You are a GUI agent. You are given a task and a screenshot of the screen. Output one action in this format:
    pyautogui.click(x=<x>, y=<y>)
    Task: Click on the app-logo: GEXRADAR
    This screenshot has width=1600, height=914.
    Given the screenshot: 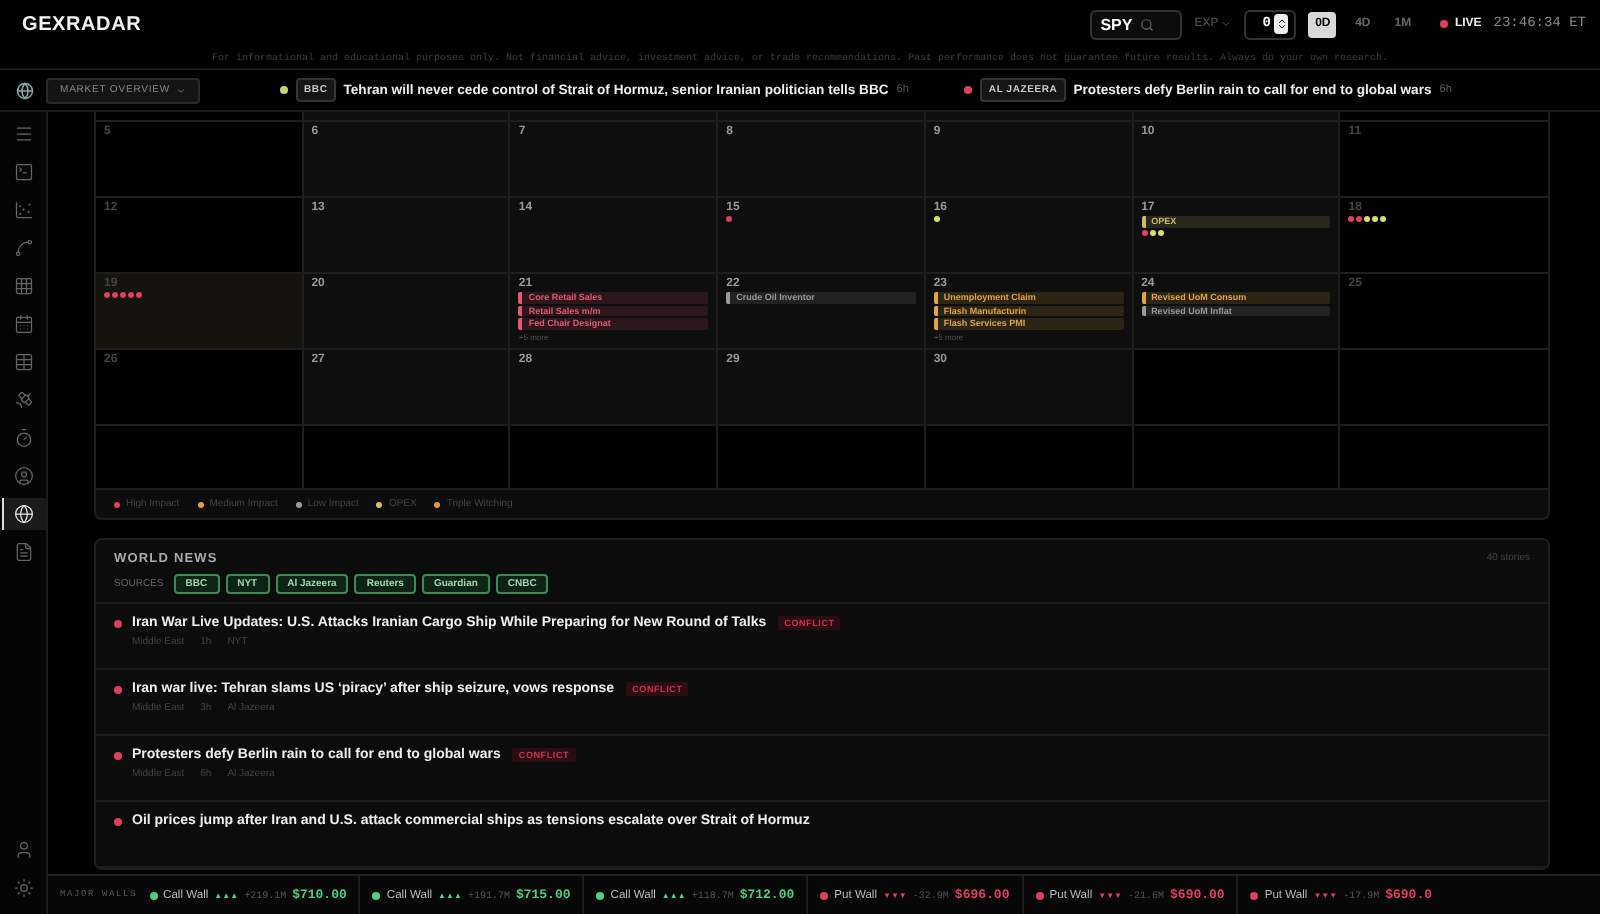 What is the action you would take?
    pyautogui.click(x=82, y=24)
    